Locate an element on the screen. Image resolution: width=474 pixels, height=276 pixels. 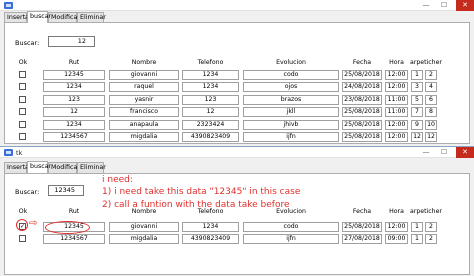
cell-extra-2: 6 is located at coordinates (431, 99).